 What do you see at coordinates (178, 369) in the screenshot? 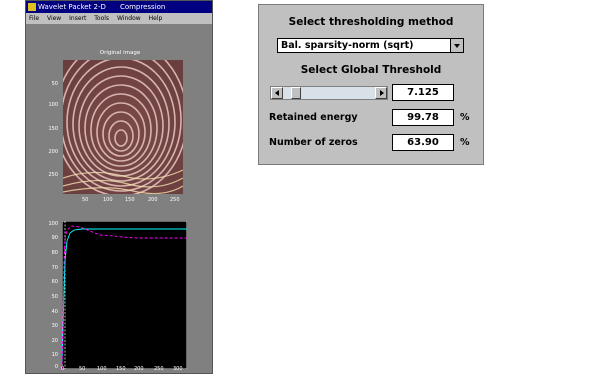
I see `curve-xtick: 300` at bounding box center [178, 369].